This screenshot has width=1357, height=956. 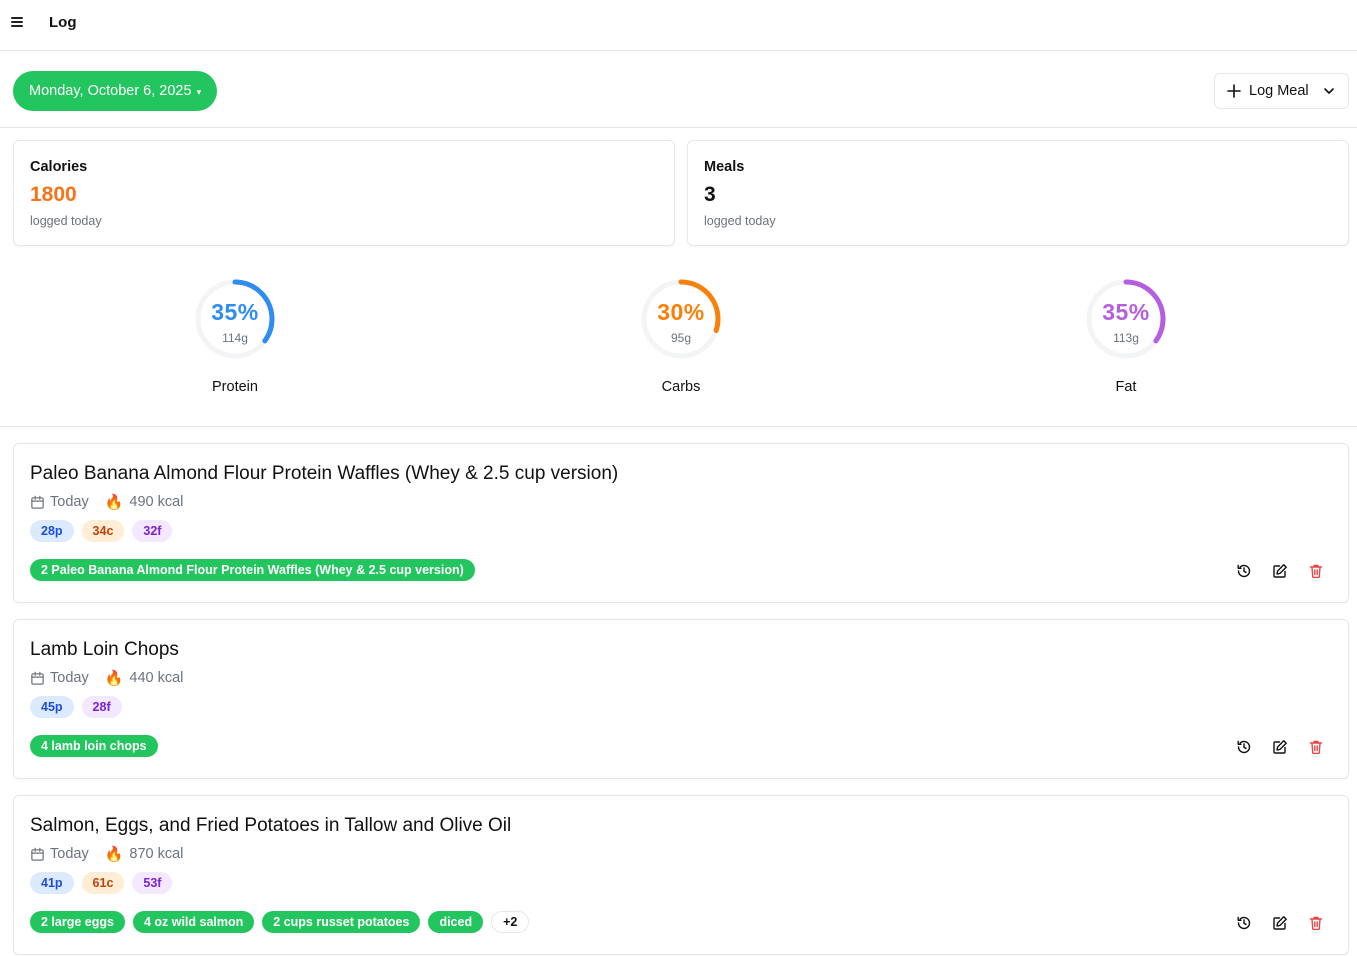 What do you see at coordinates (1126, 387) in the screenshot?
I see `fat-label: Fat` at bounding box center [1126, 387].